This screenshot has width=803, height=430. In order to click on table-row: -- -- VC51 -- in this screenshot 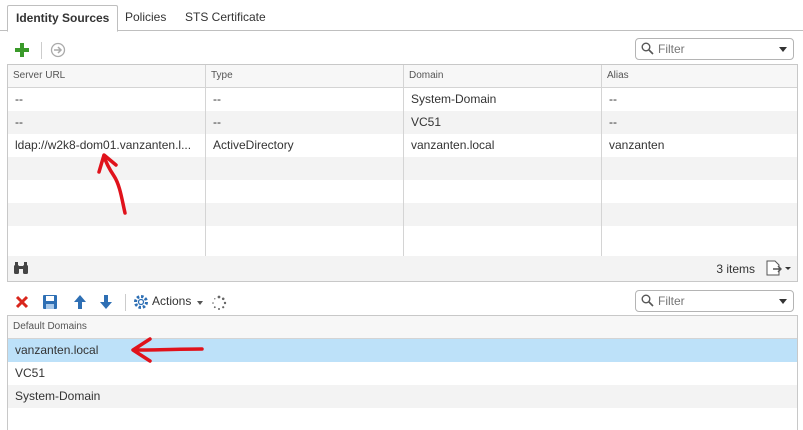, I will do `click(402, 122)`.